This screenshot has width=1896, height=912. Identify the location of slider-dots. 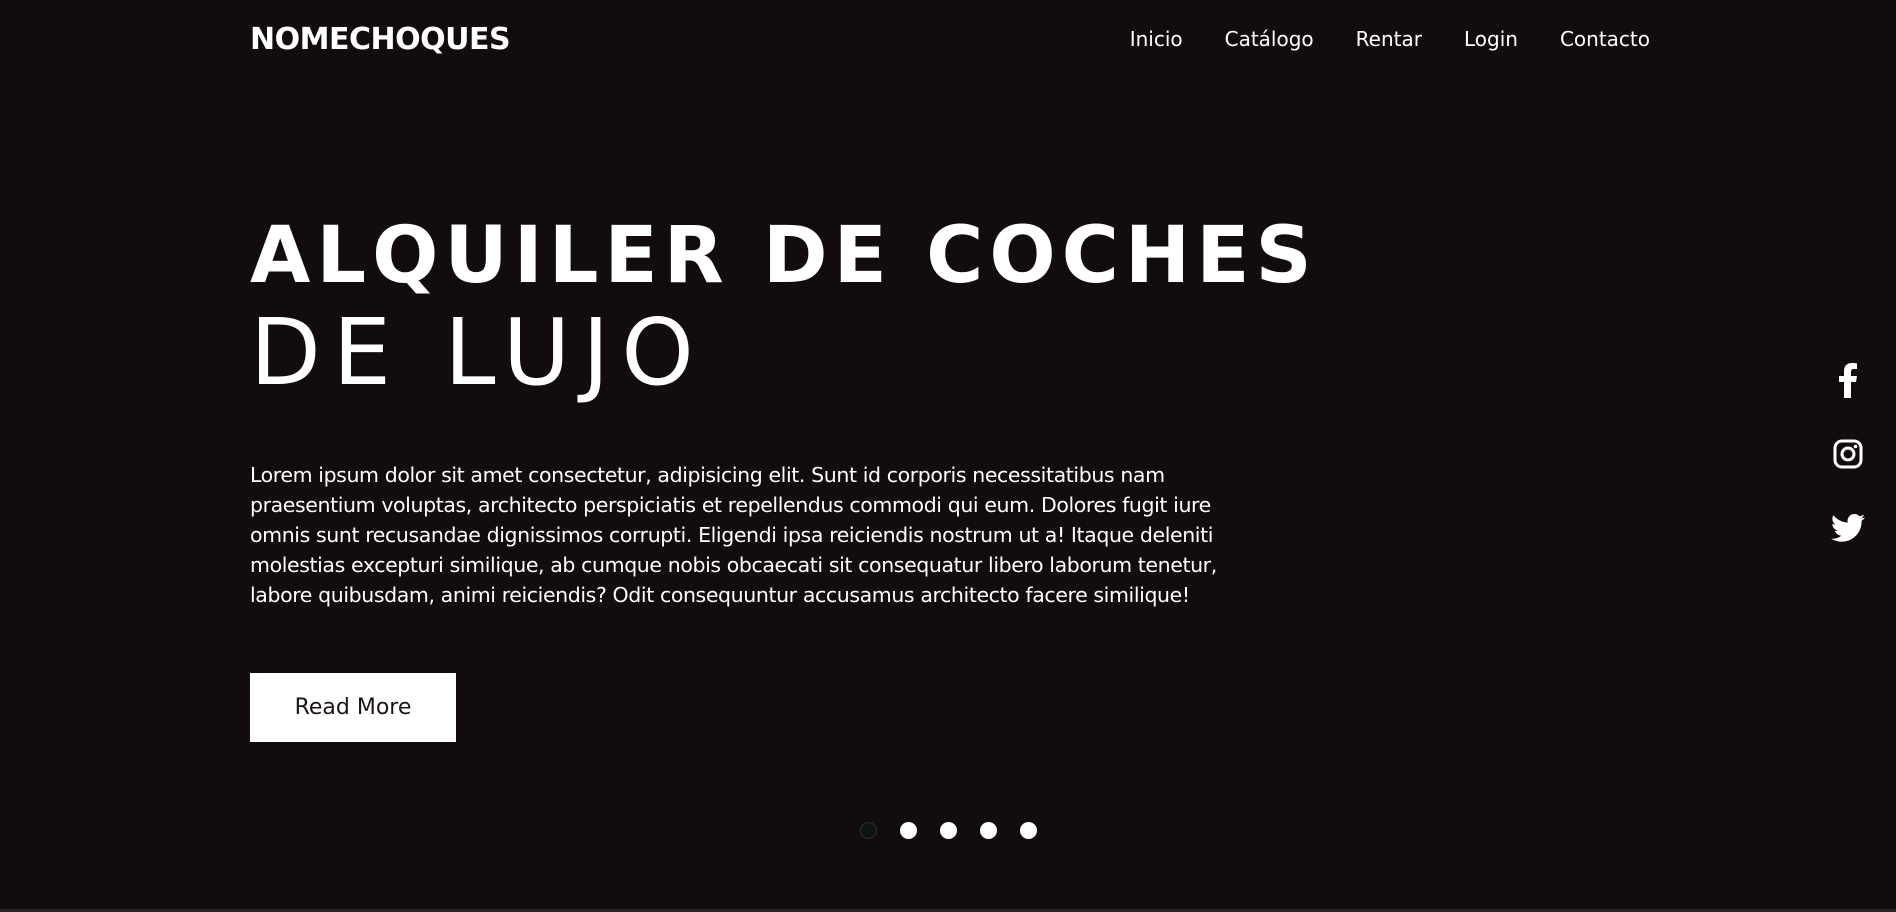
(948, 830).